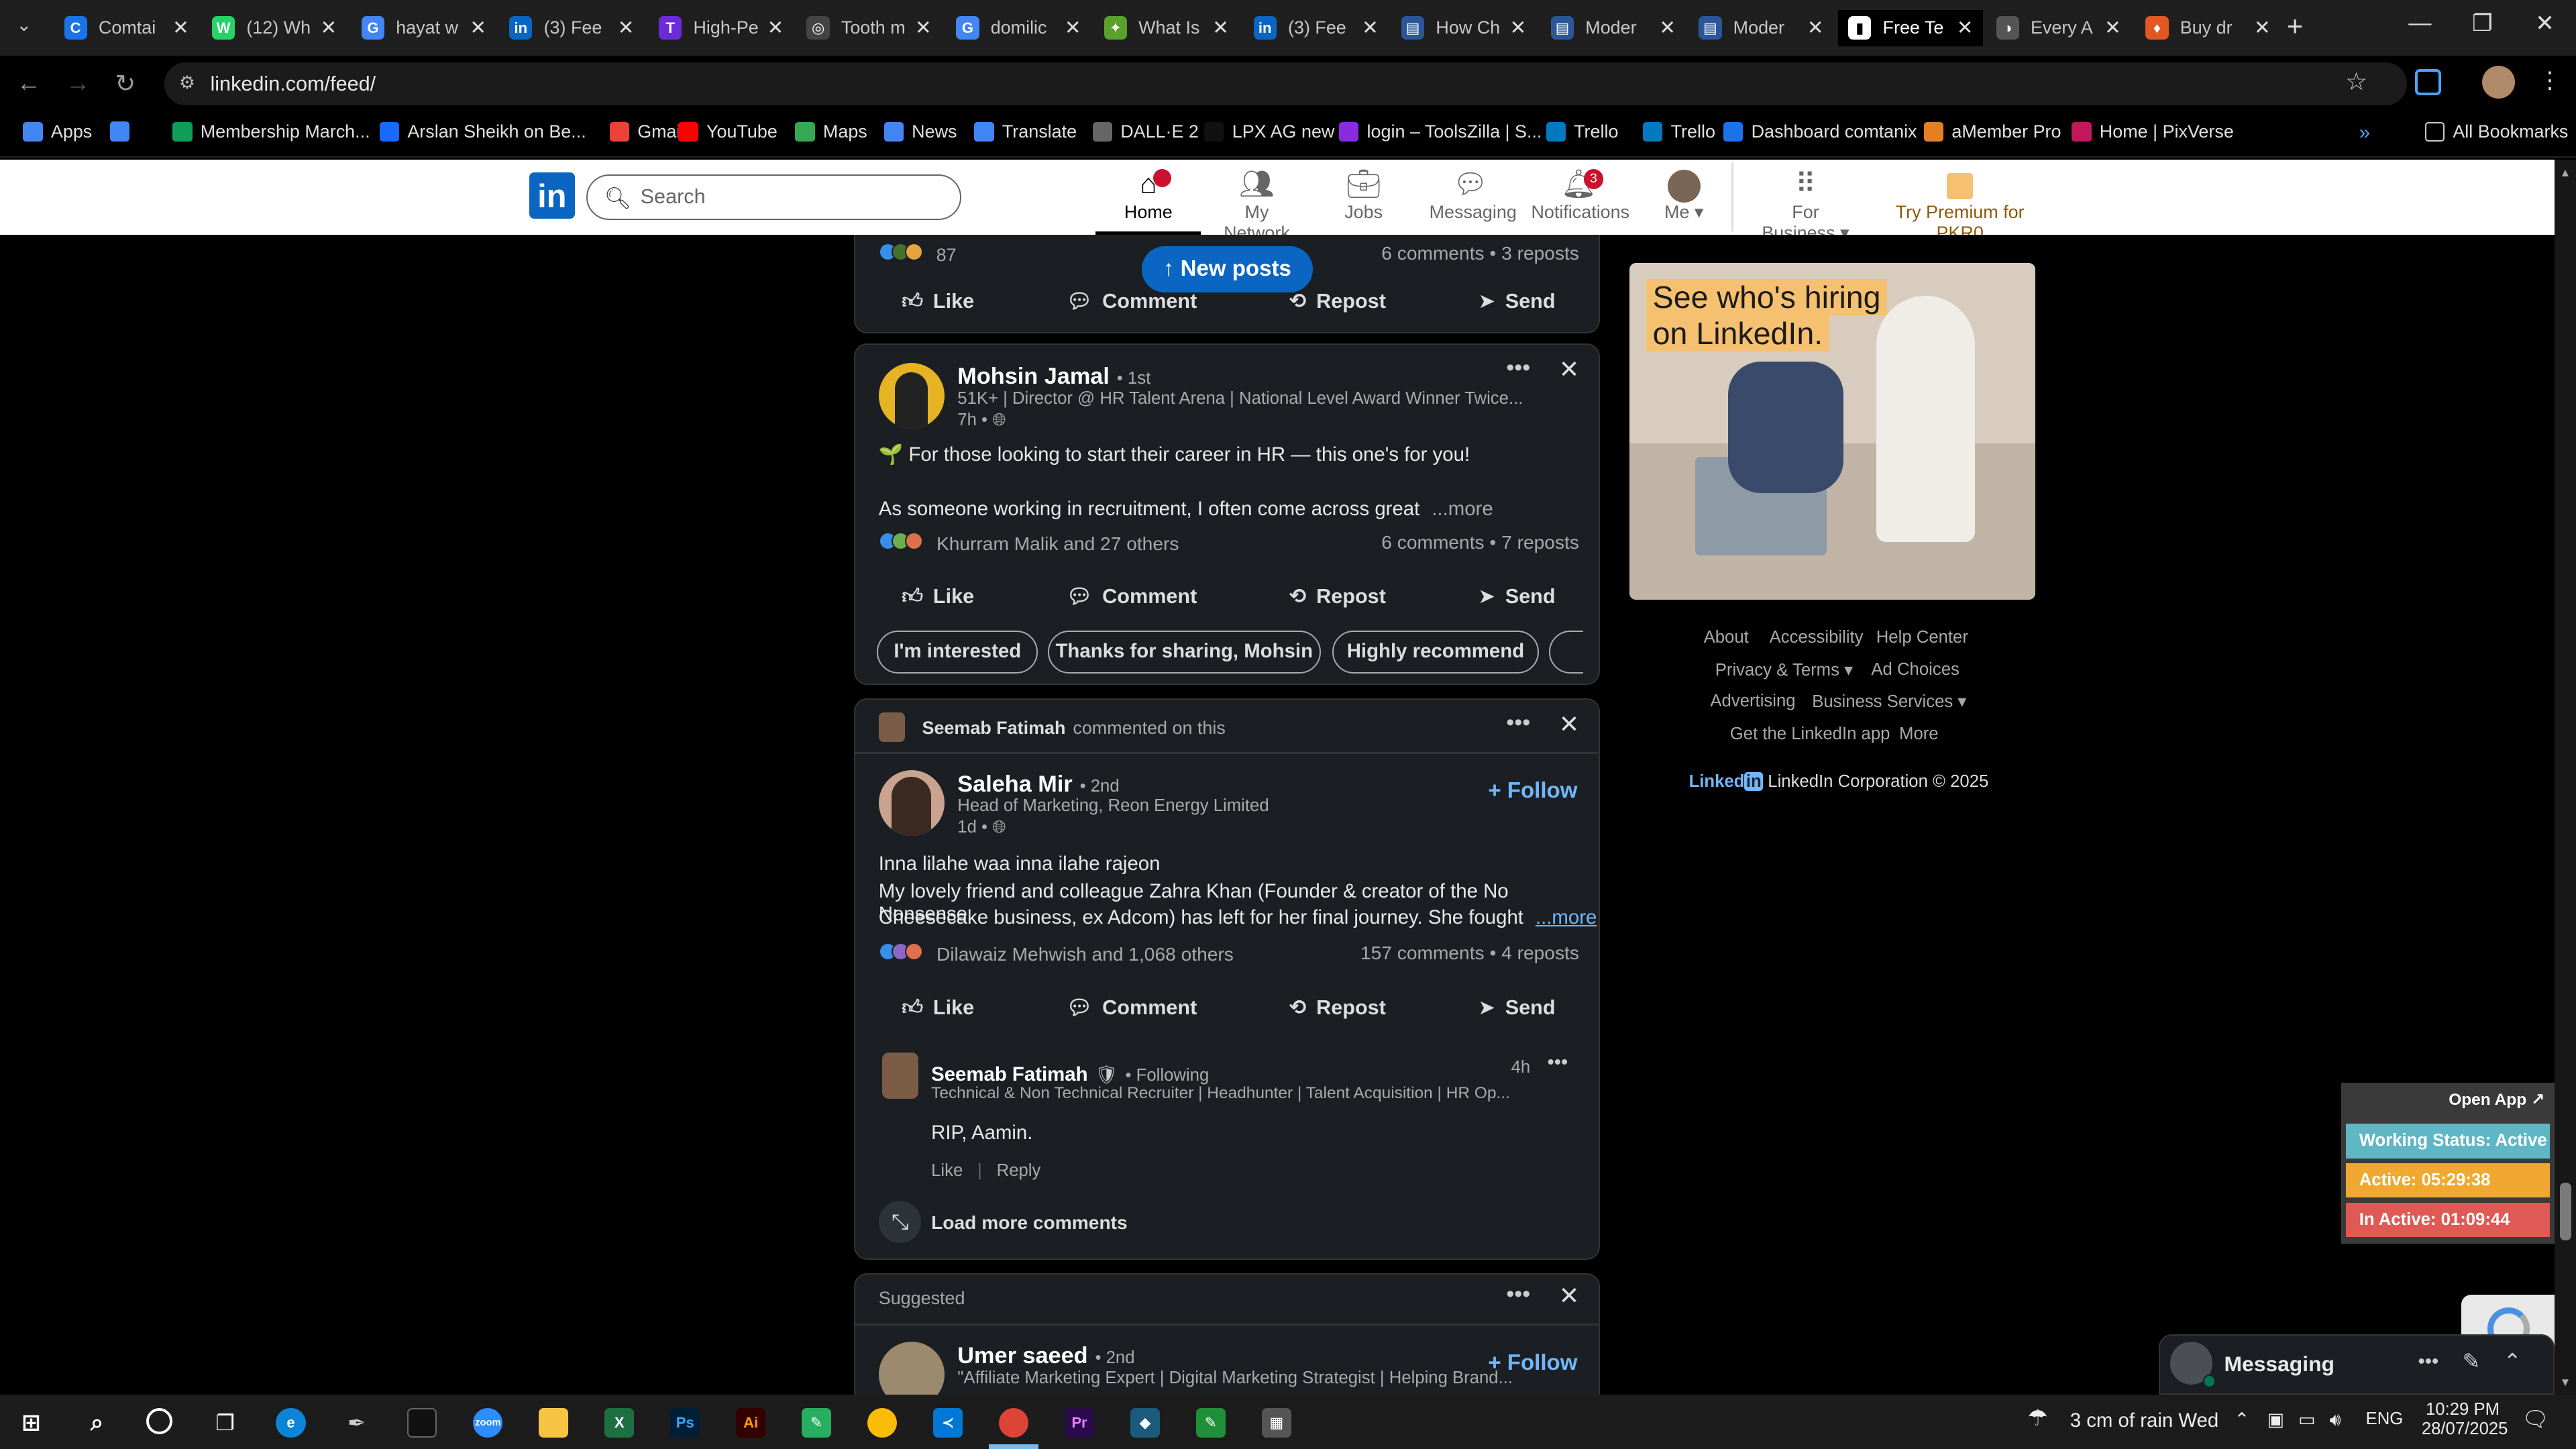 The height and width of the screenshot is (1449, 2576). Describe the element at coordinates (2549, 80) in the screenshot. I see `browser-menu-icon: ⋮` at that location.